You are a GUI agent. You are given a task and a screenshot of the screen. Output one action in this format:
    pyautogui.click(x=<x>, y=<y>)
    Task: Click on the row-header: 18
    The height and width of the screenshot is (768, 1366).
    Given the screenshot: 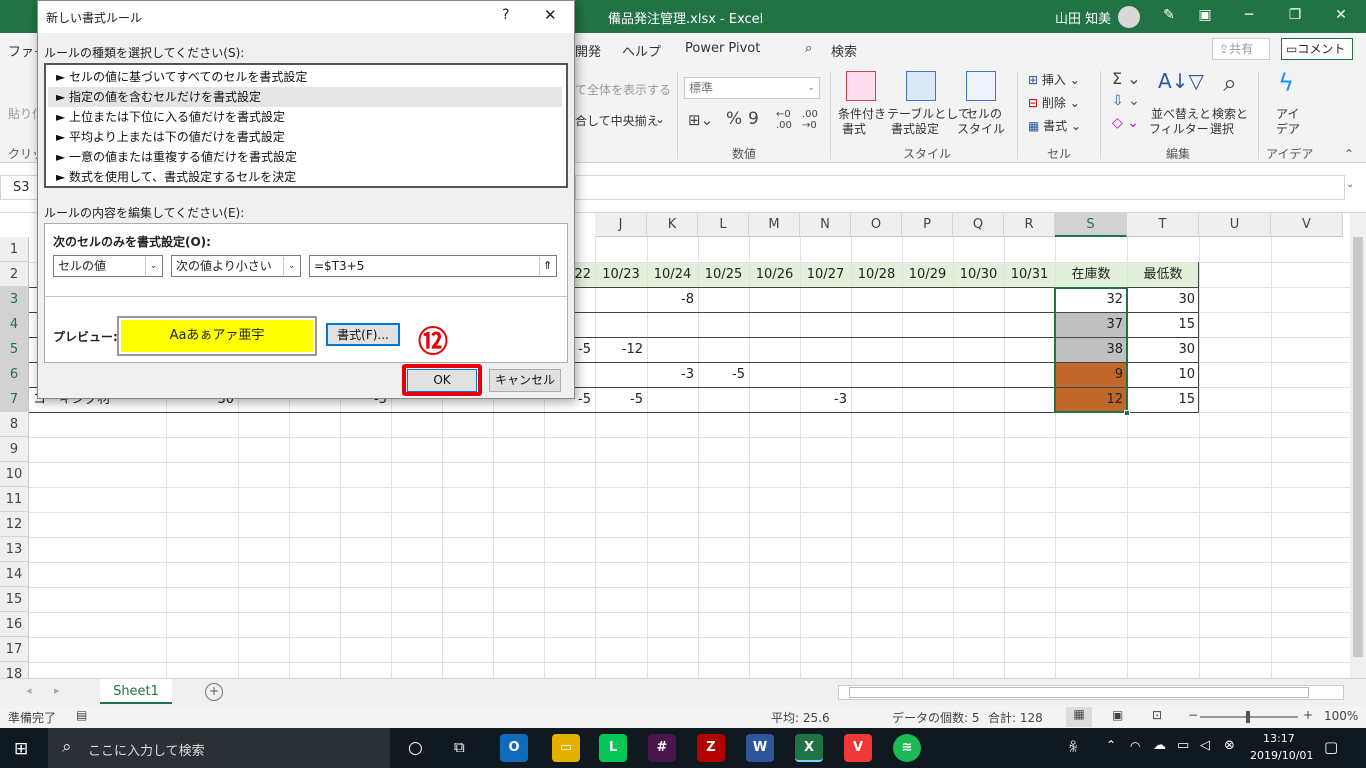 What is the action you would take?
    pyautogui.click(x=14, y=670)
    